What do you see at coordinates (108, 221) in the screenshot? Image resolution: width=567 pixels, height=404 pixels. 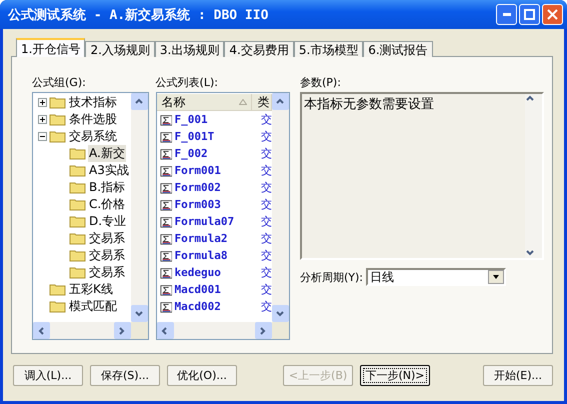 I see `tree-item: D.专业` at bounding box center [108, 221].